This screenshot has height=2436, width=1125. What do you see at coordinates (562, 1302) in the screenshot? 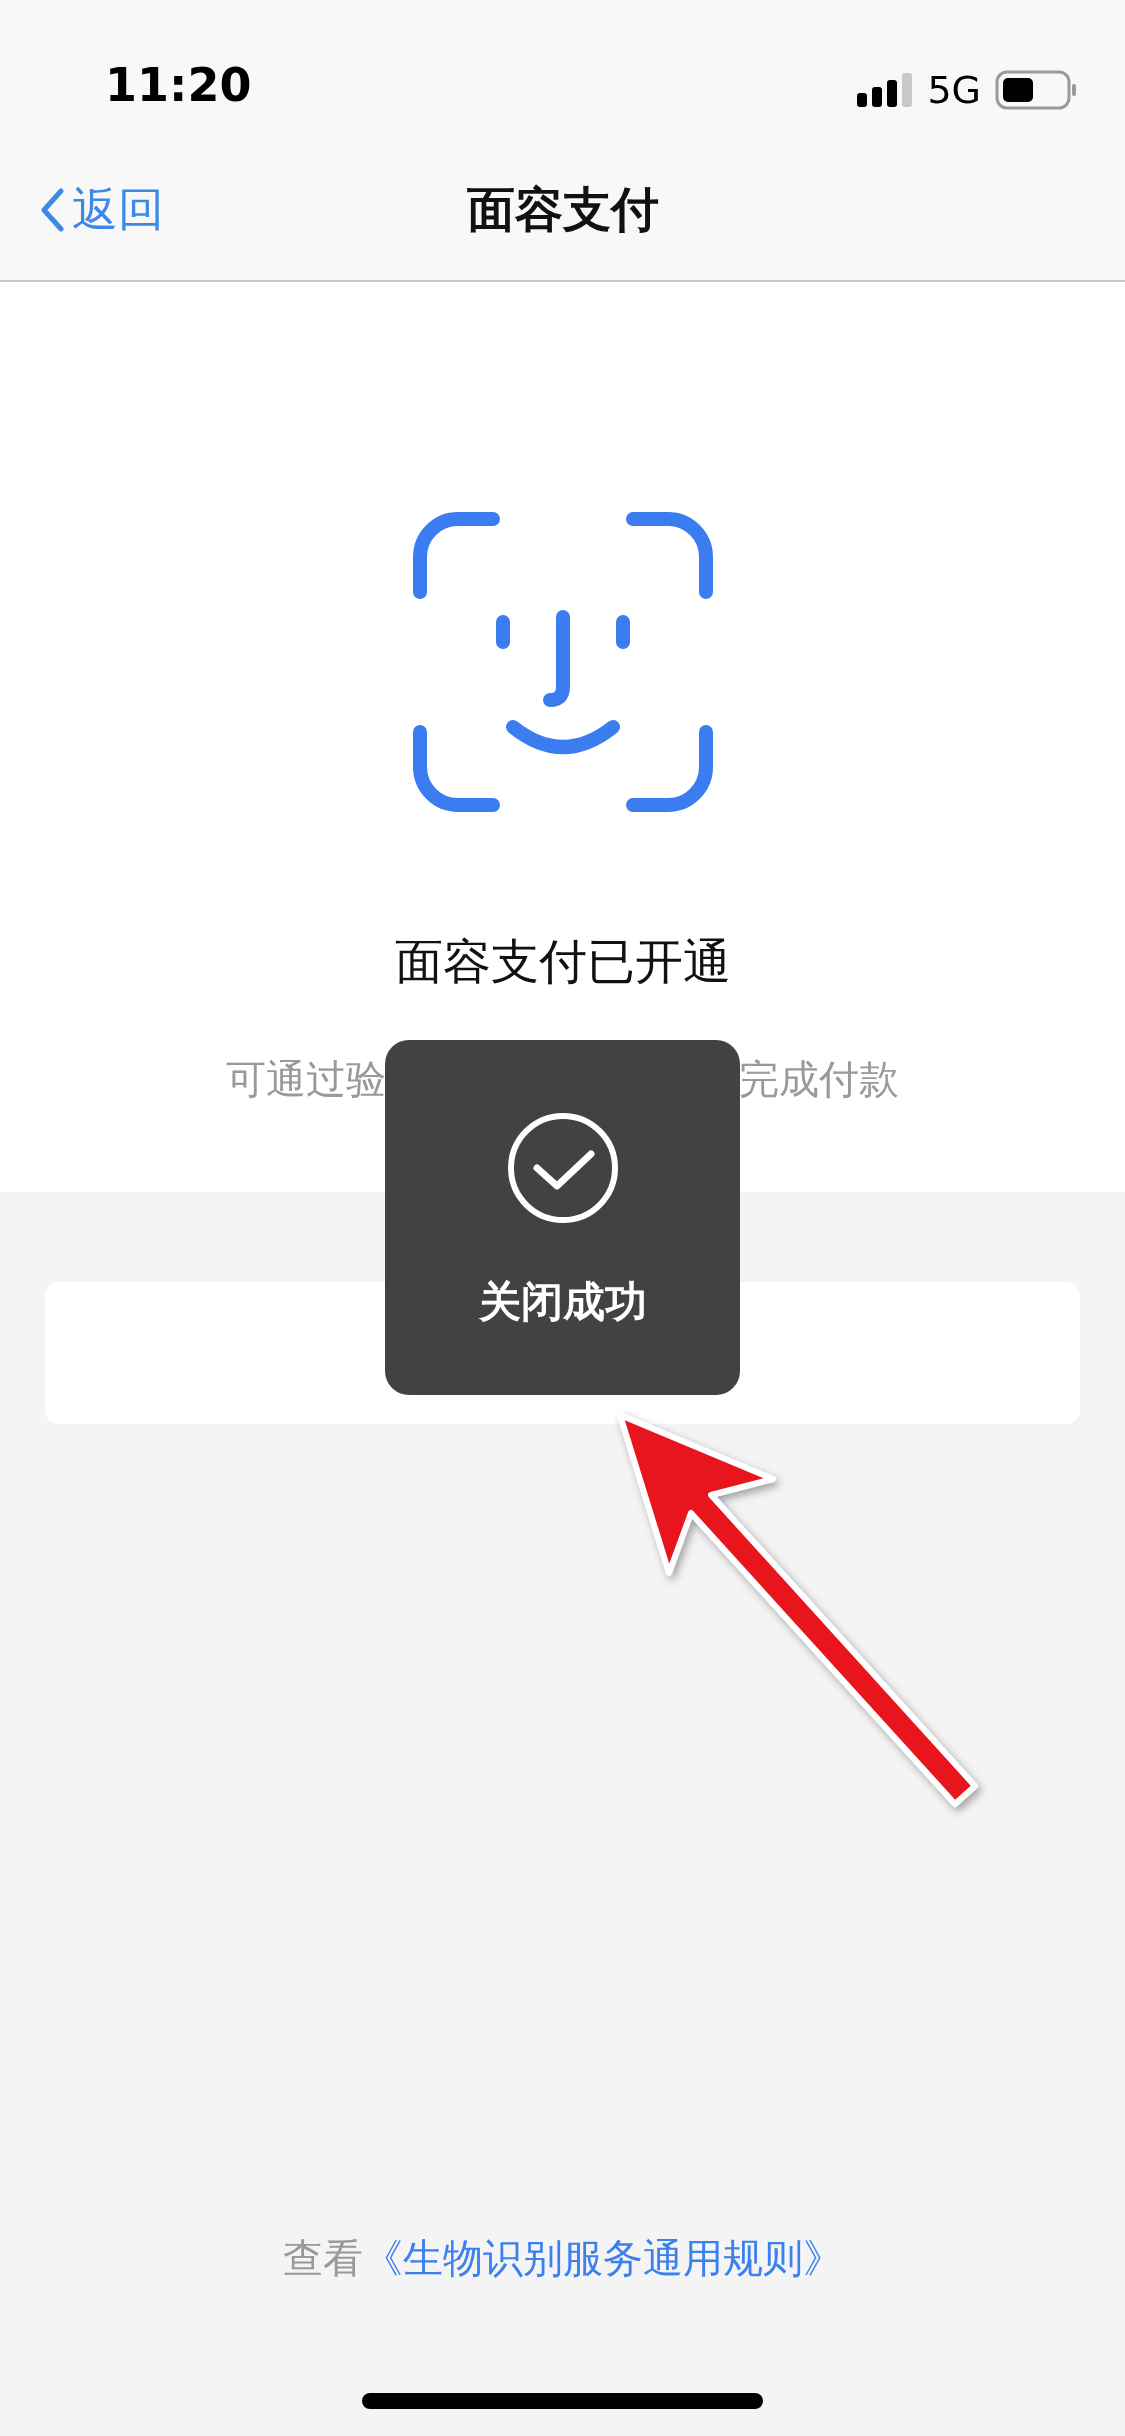
I see `toast-message: 关闭成功` at bounding box center [562, 1302].